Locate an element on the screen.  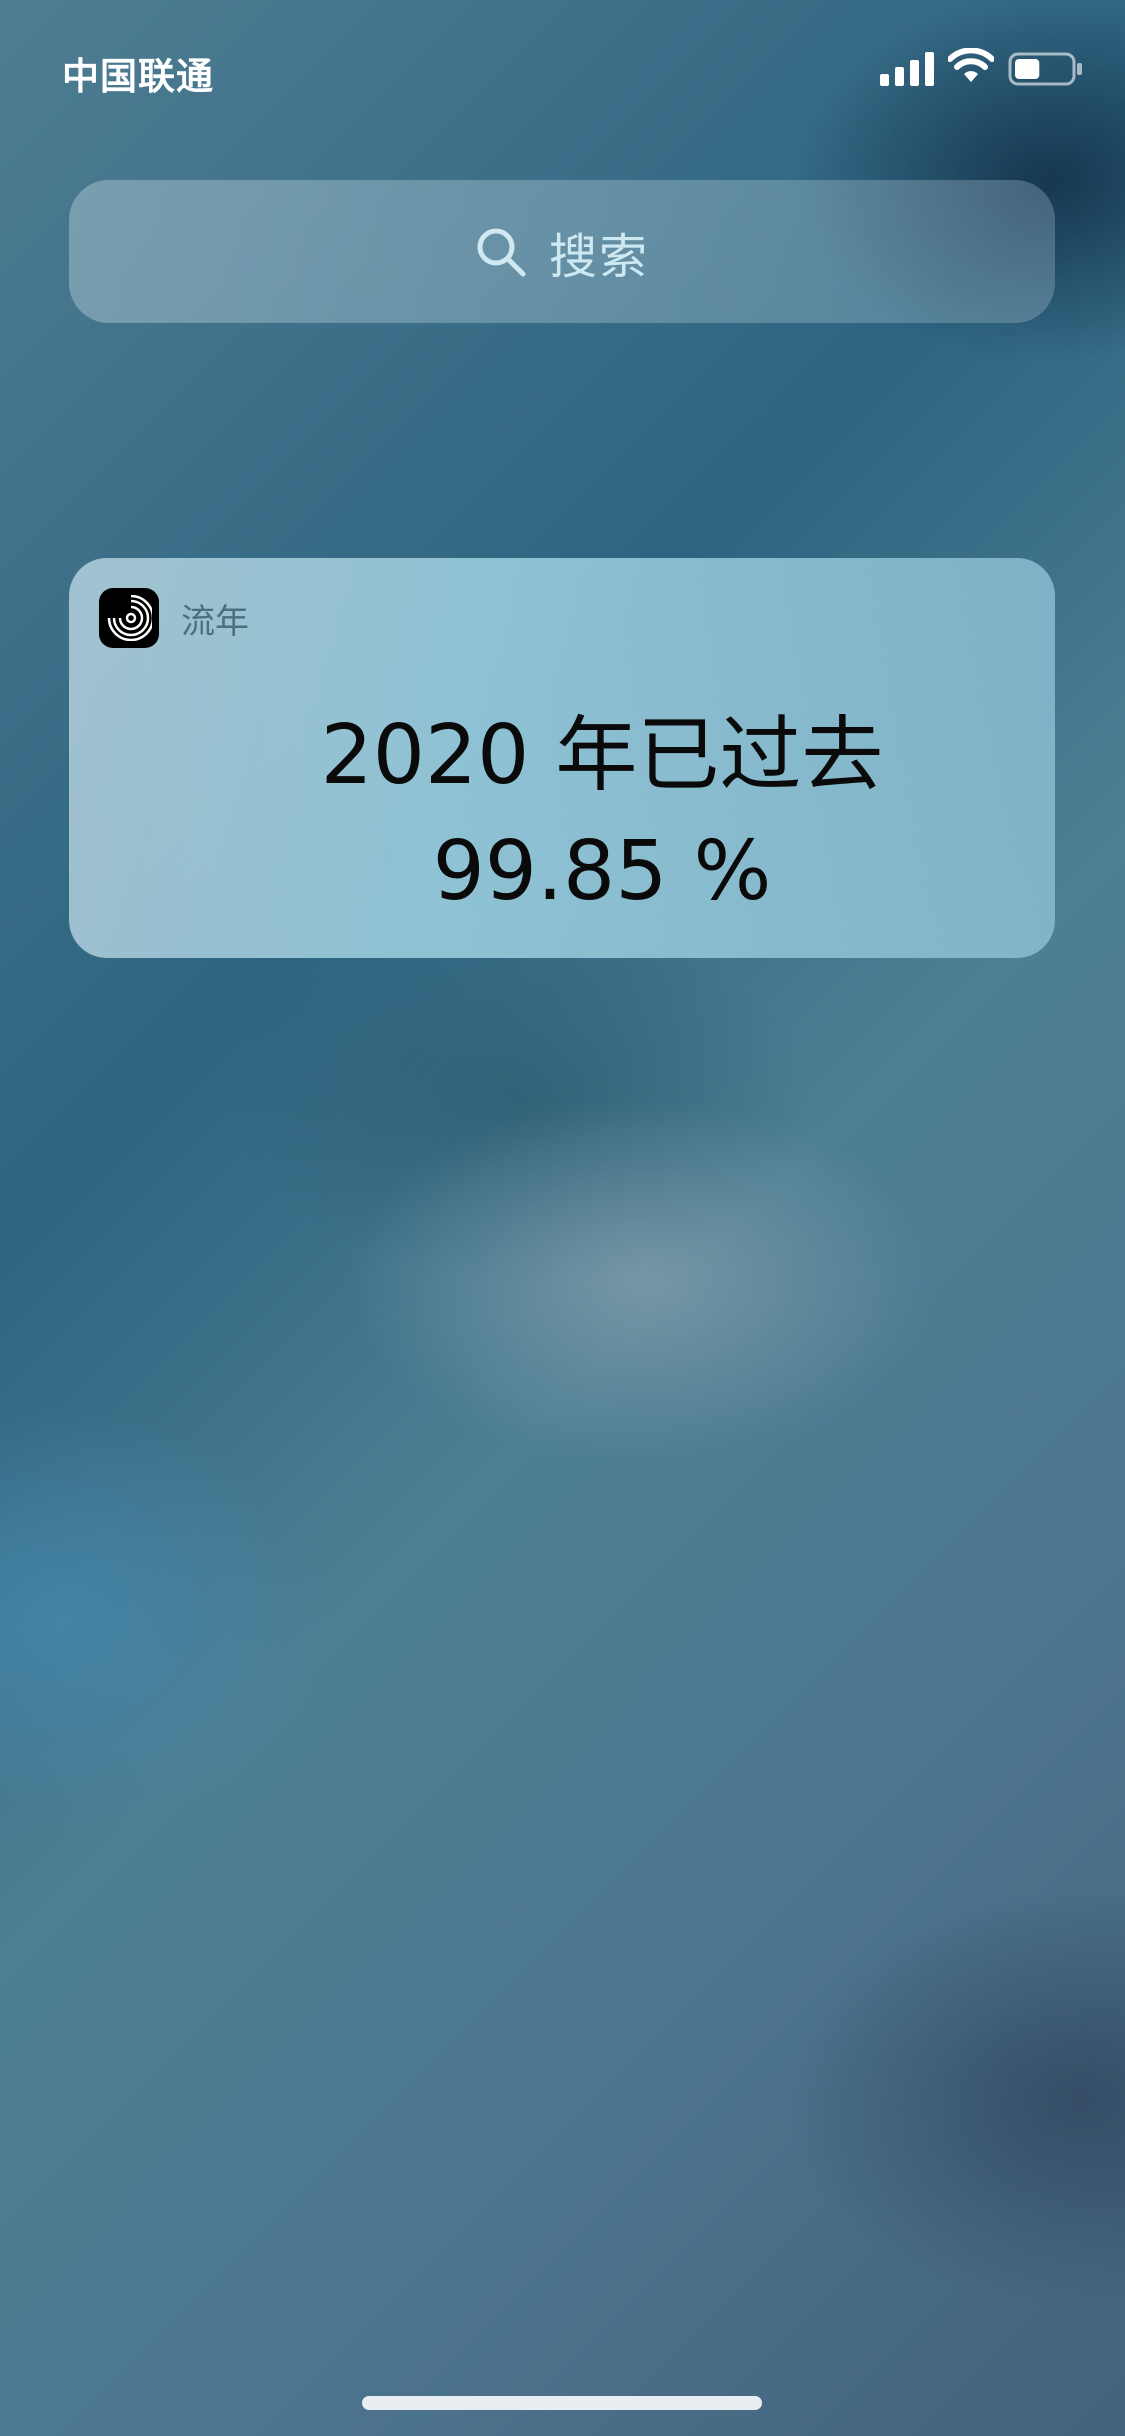
status-bar: 中国联通 is located at coordinates (562, 70).